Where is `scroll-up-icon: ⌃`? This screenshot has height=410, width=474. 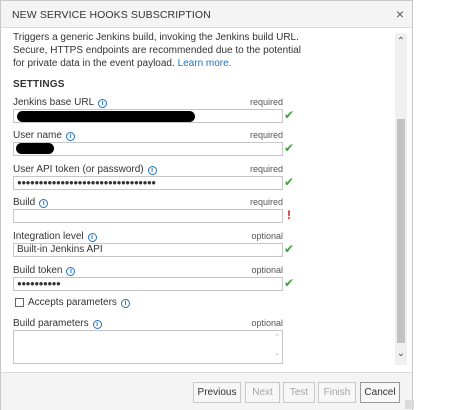
scroll-up-icon: ⌃ is located at coordinates (401, 42).